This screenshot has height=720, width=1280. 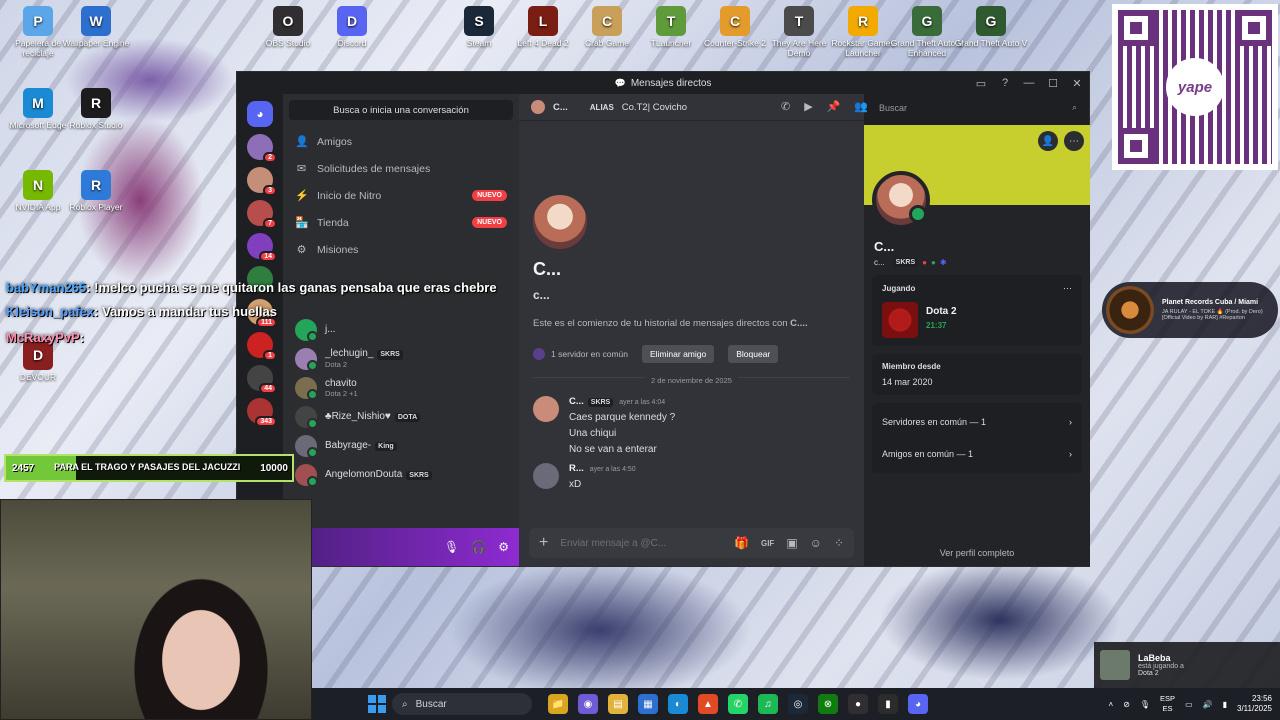 What do you see at coordinates (978, 107) in the screenshot?
I see `header-search: Buscar ⌕` at bounding box center [978, 107].